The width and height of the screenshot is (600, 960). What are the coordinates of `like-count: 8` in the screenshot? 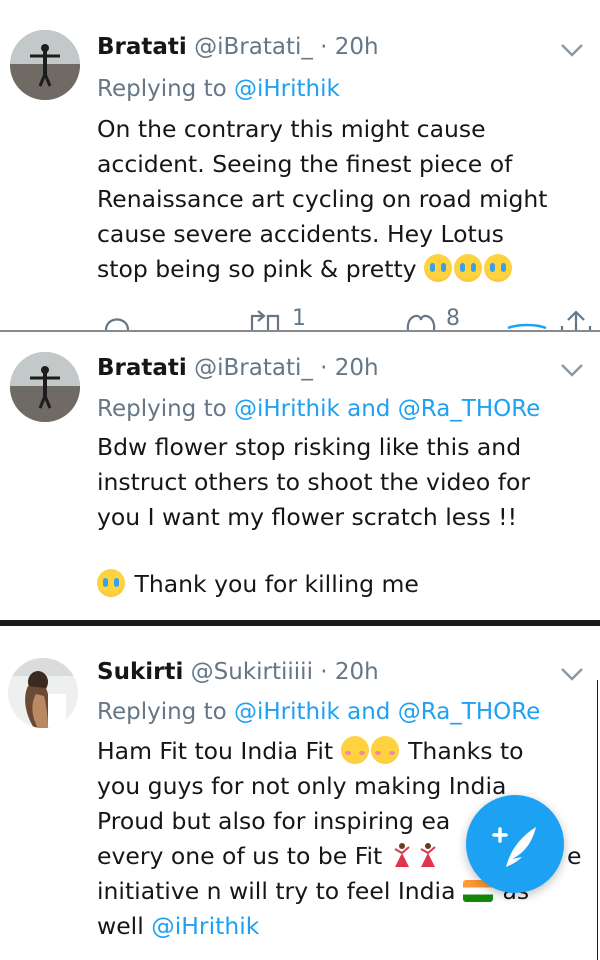 It's located at (453, 318).